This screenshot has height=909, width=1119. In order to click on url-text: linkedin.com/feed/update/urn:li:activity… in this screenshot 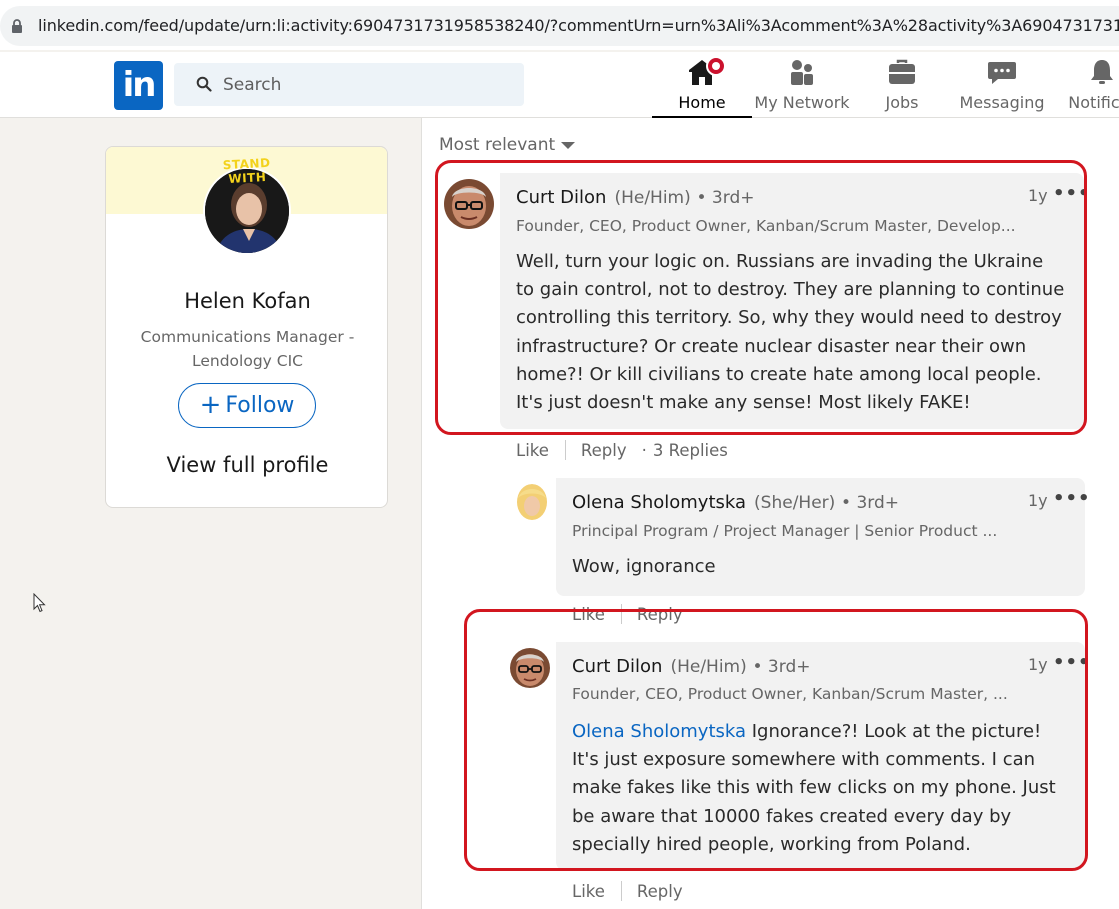, I will do `click(578, 25)`.